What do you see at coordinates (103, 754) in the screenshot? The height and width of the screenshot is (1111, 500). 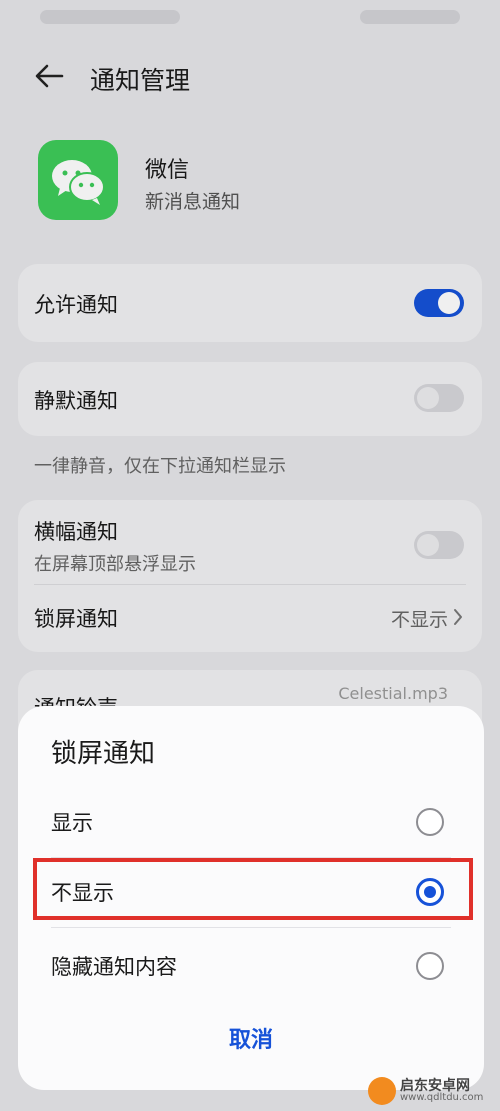 I see `sheet-title: 锁屏通知` at bounding box center [103, 754].